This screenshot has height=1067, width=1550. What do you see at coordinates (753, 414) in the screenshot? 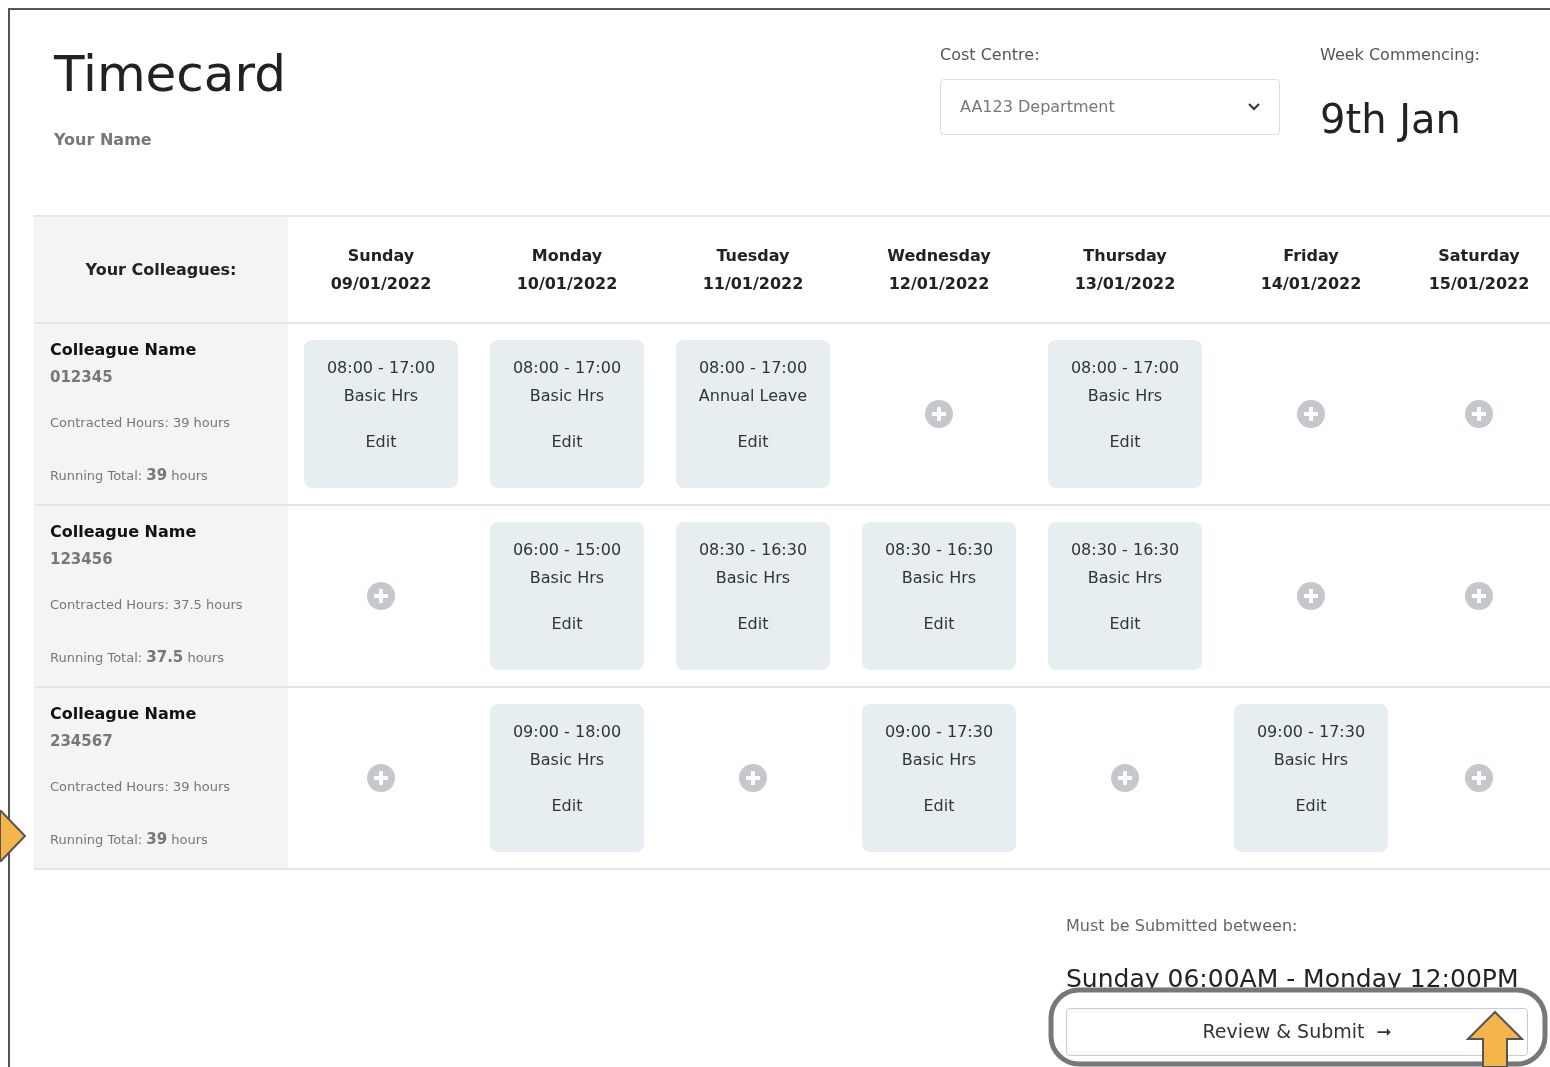
I see `shift-card: 08:00 - 17:00 Annual Leave Edit` at bounding box center [753, 414].